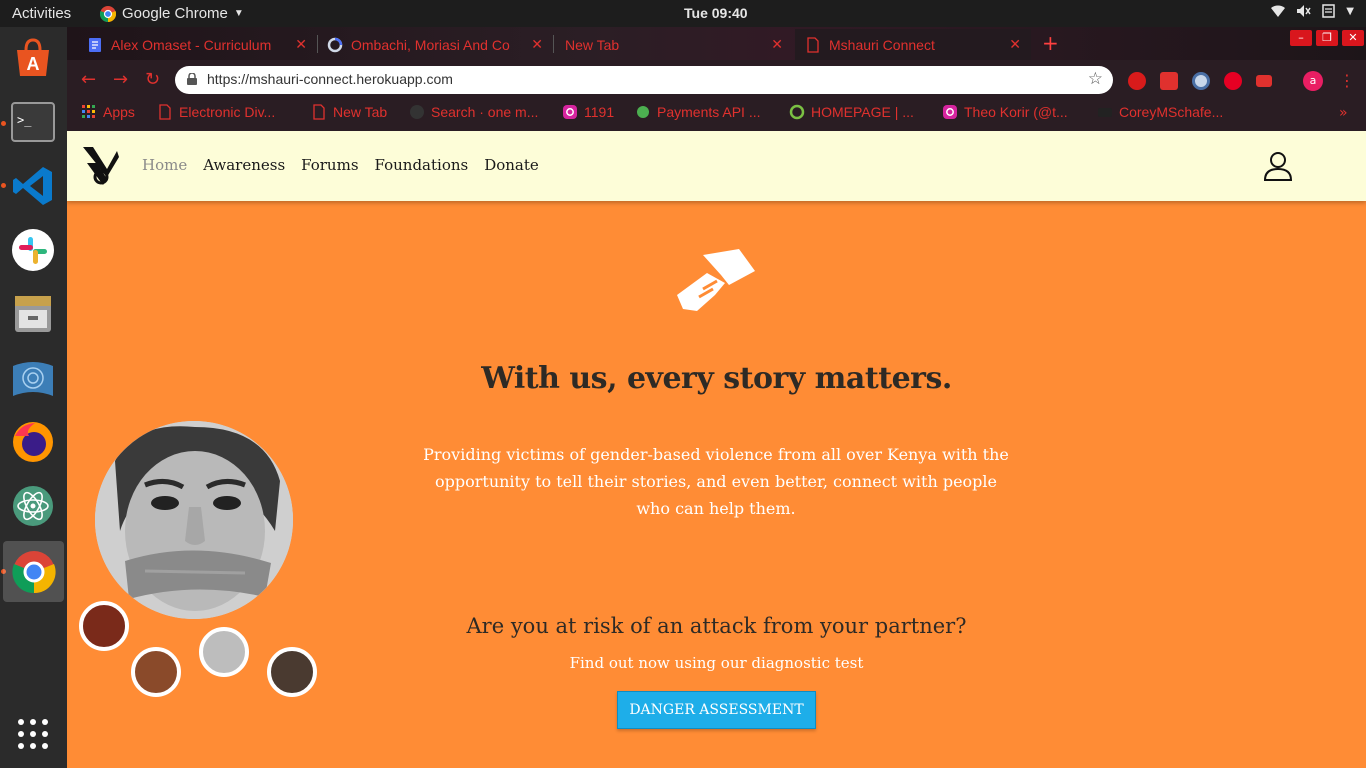 Image resolution: width=1366 pixels, height=768 pixels. Describe the element at coordinates (1343, 113) in the screenshot. I see `more-bookmarks-icon: »` at that location.